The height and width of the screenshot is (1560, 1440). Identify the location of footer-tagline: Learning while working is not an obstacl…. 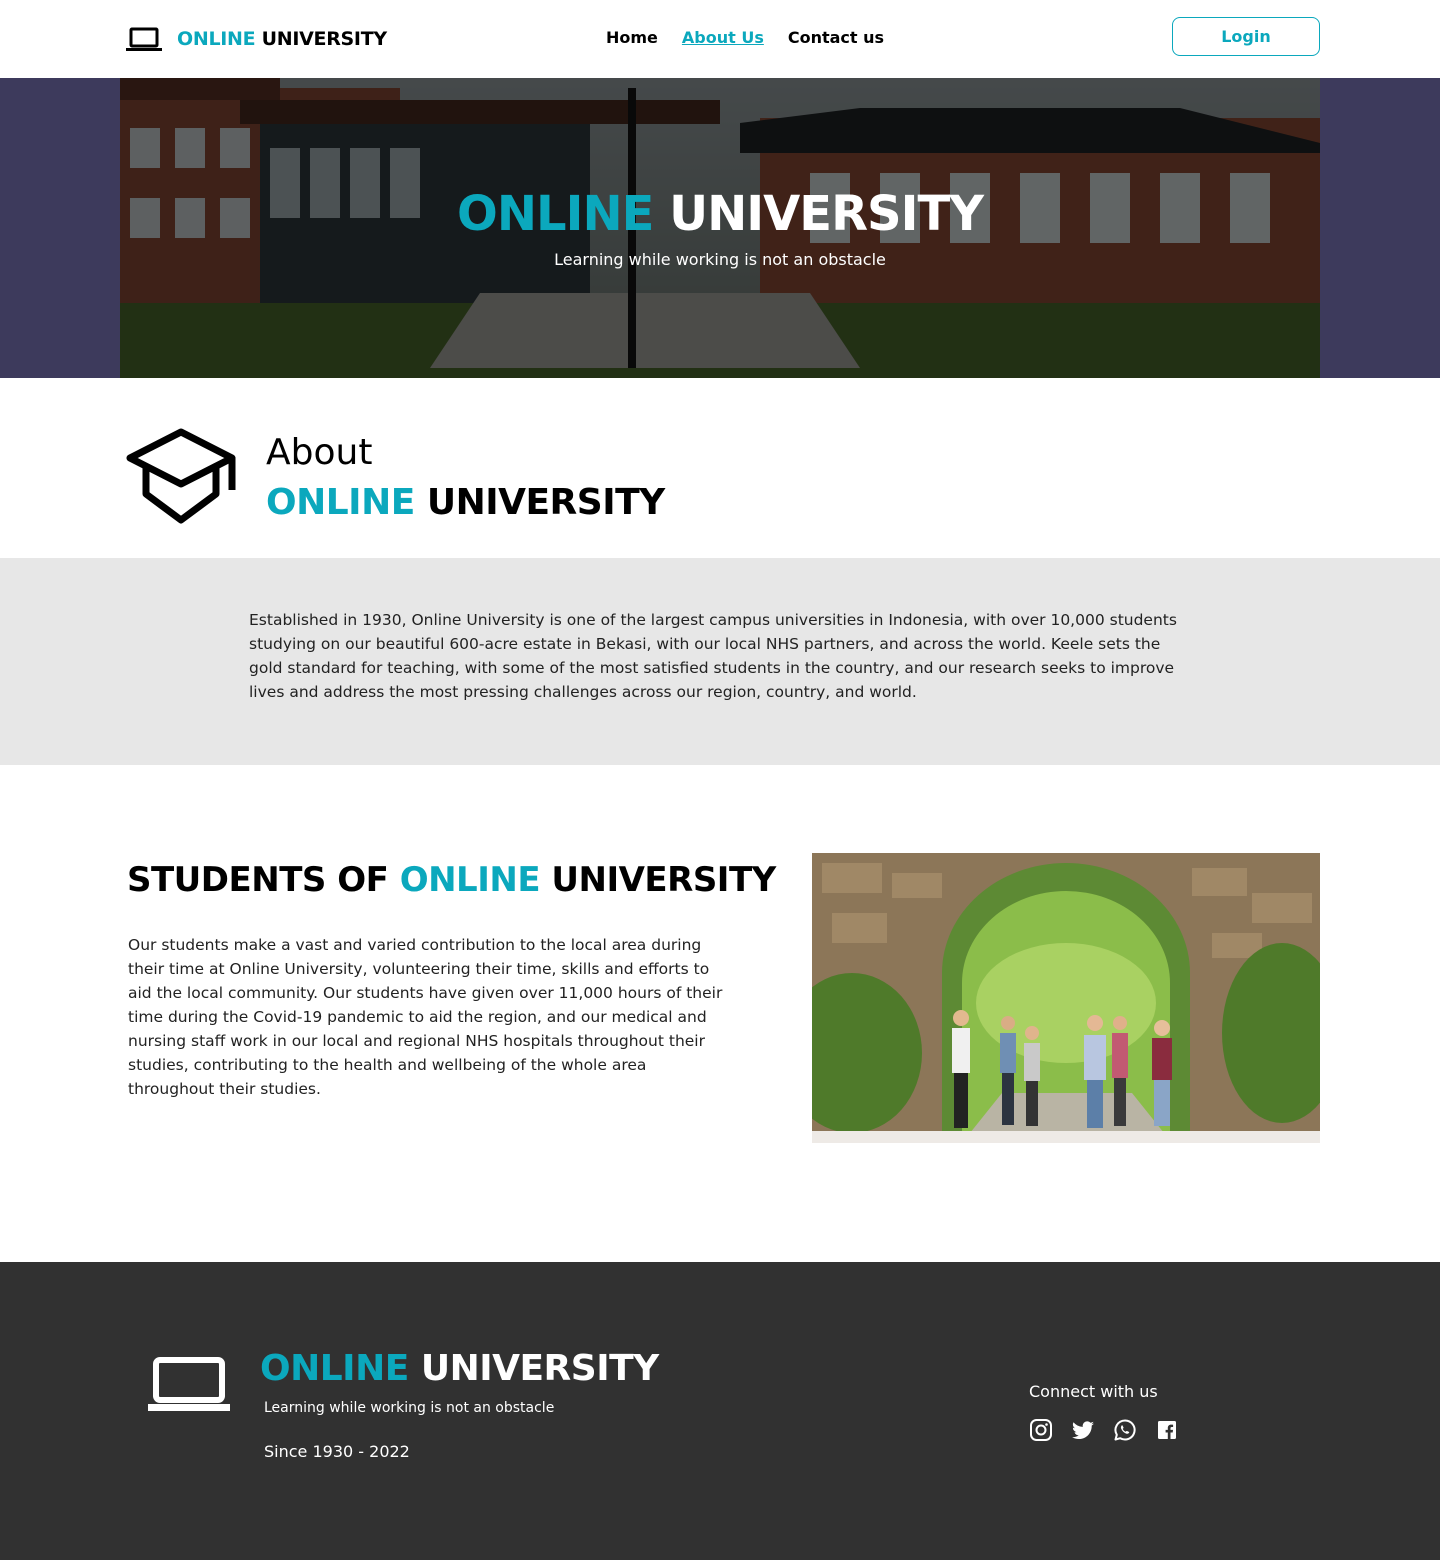
(409, 1408).